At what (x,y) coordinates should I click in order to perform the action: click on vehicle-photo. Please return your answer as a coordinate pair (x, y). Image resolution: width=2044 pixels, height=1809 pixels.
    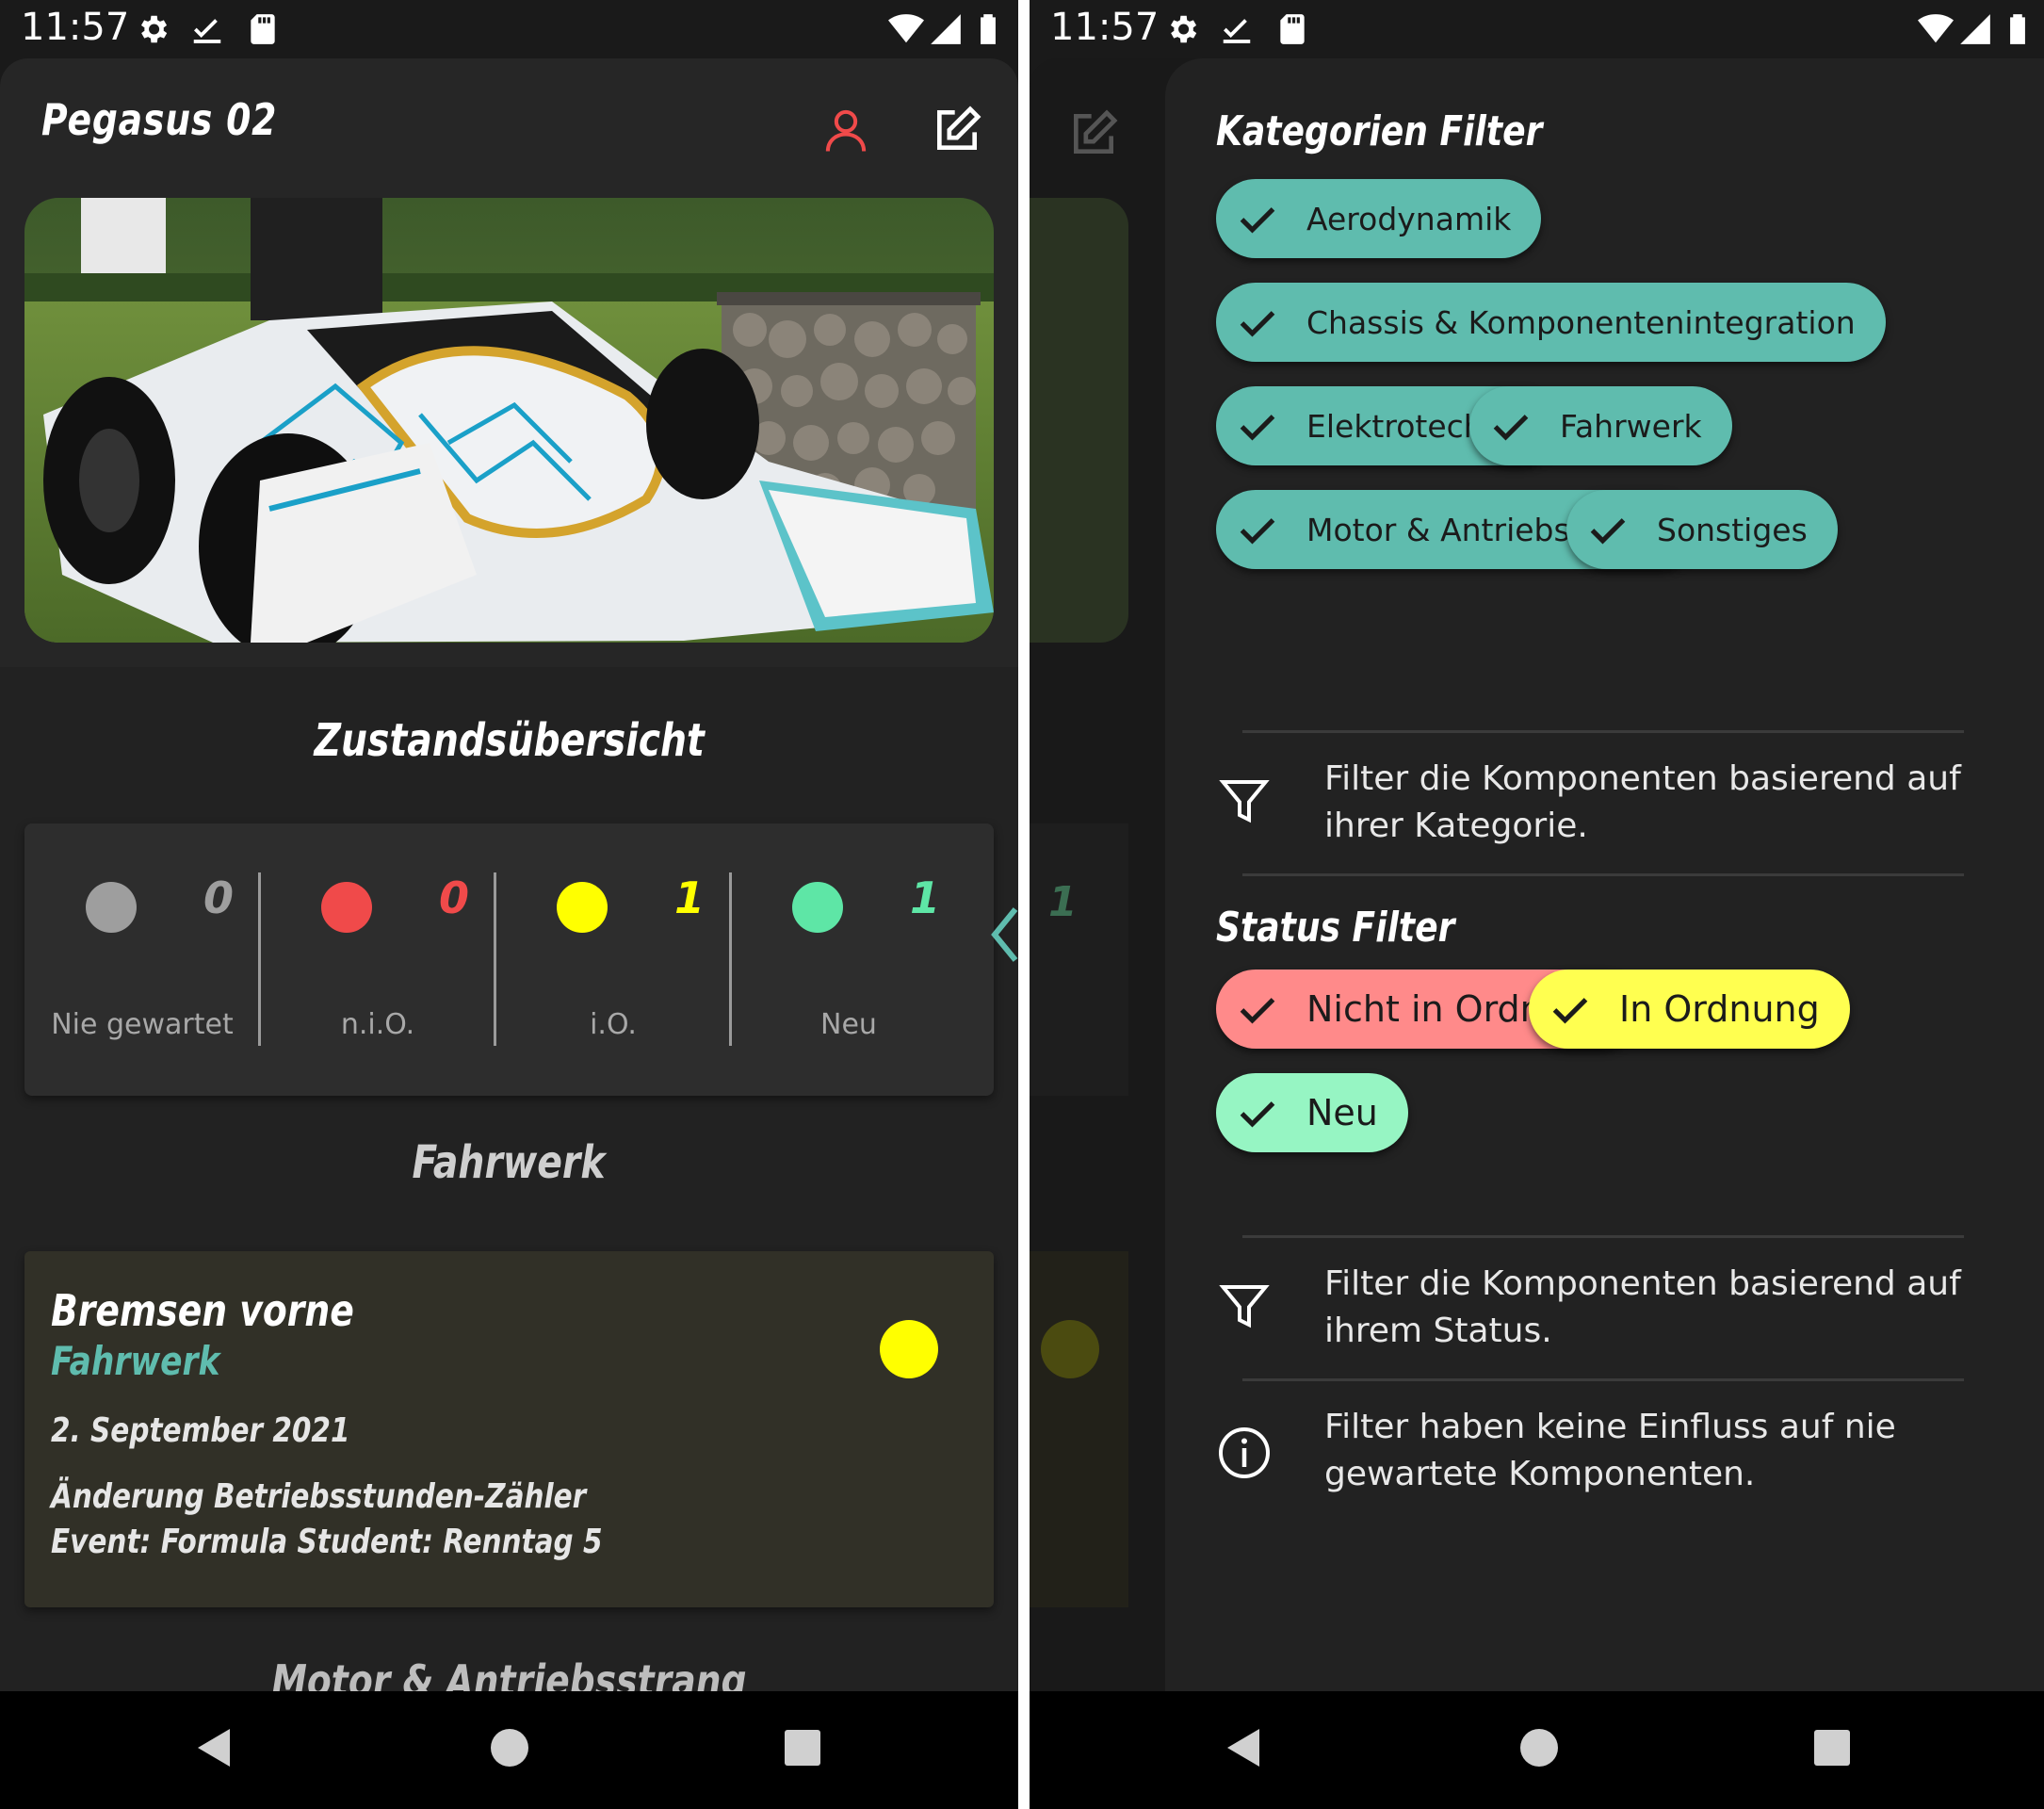
    Looking at the image, I should click on (509, 420).